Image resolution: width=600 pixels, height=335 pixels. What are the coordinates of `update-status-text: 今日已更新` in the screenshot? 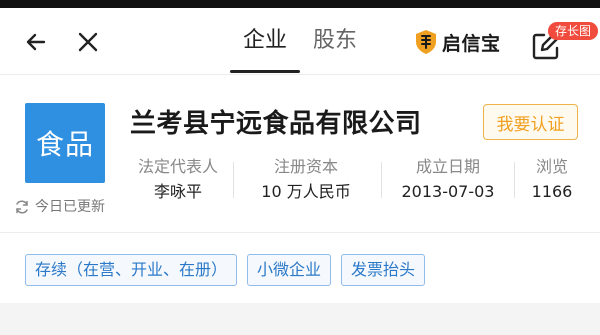 It's located at (70, 207).